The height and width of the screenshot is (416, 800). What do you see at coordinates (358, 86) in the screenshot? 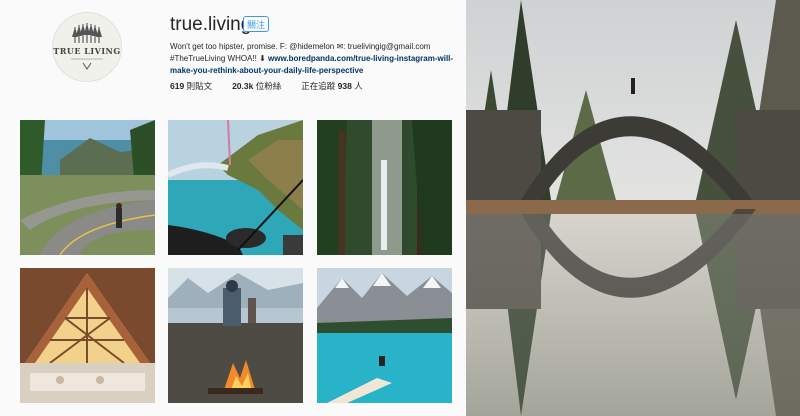
I see `following-label: 人` at bounding box center [358, 86].